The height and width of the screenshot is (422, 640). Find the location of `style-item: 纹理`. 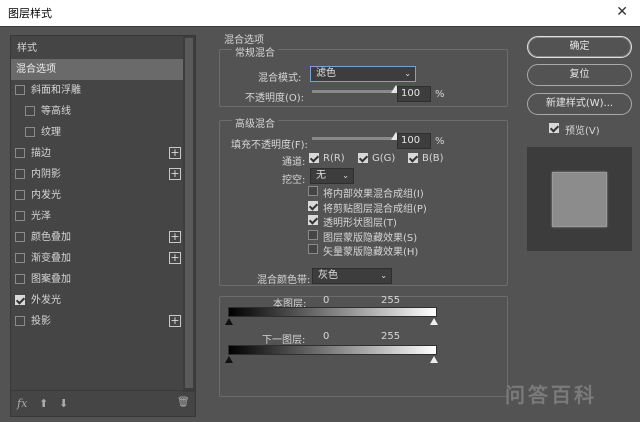

style-item: 纹理 is located at coordinates (97, 132).